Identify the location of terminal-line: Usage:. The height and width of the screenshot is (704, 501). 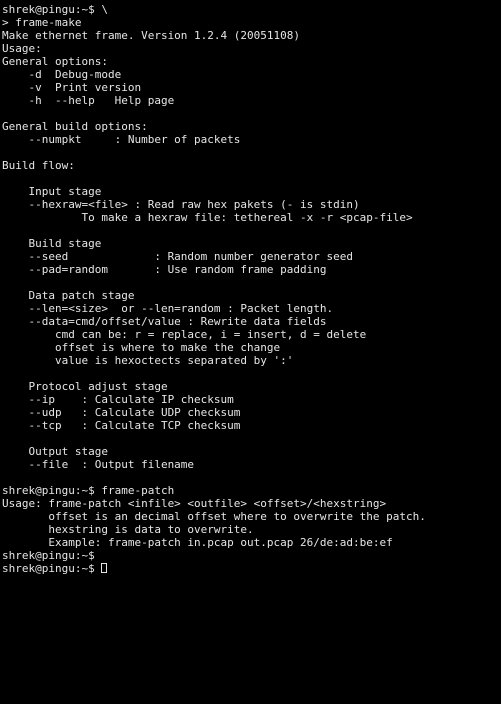
(22, 48).